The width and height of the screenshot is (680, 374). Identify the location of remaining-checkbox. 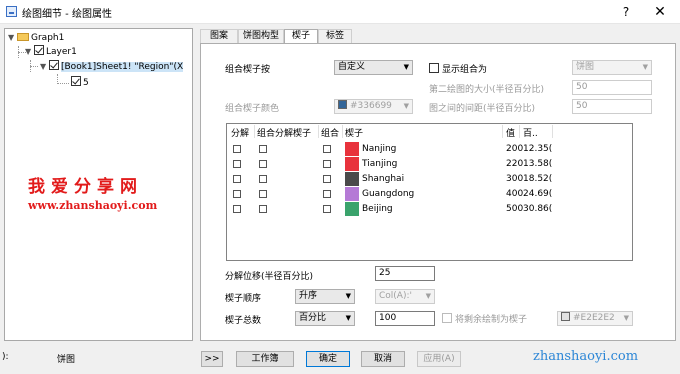
(447, 318).